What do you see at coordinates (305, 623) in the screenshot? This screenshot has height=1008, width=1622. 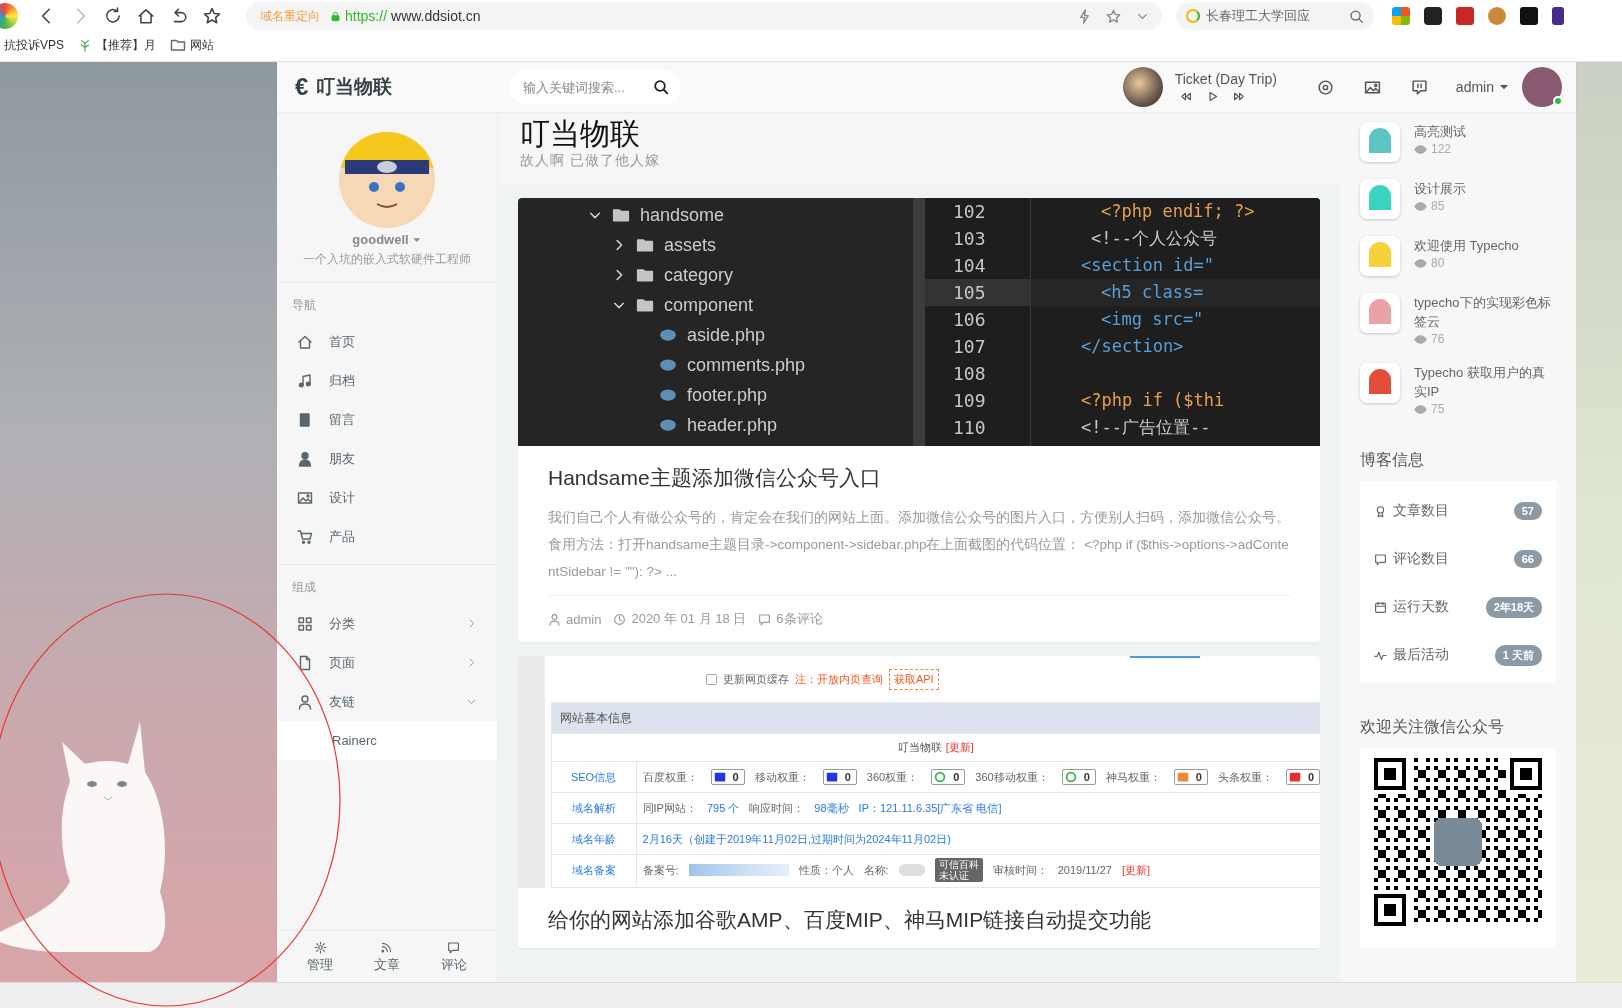 I see `grid-icon` at bounding box center [305, 623].